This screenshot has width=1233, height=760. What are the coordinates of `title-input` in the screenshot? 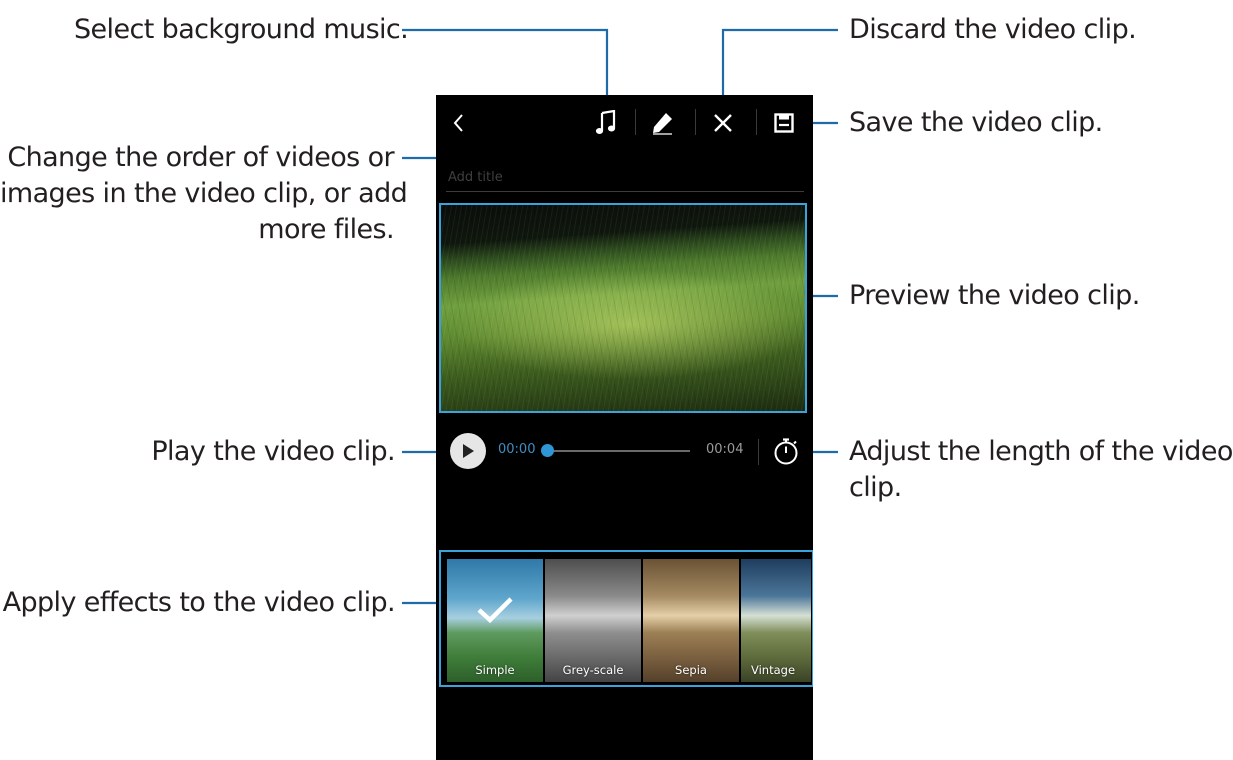 It's located at (625, 177).